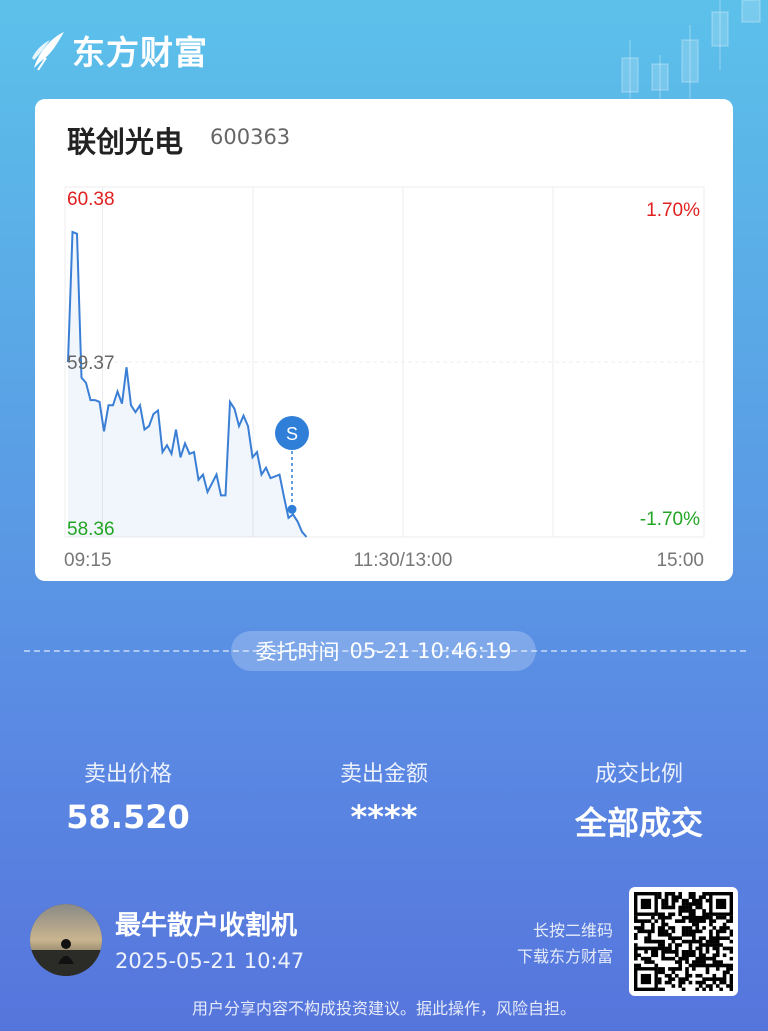 The width and height of the screenshot is (768, 1031). I want to click on sell-marker-label: S, so click(292, 434).